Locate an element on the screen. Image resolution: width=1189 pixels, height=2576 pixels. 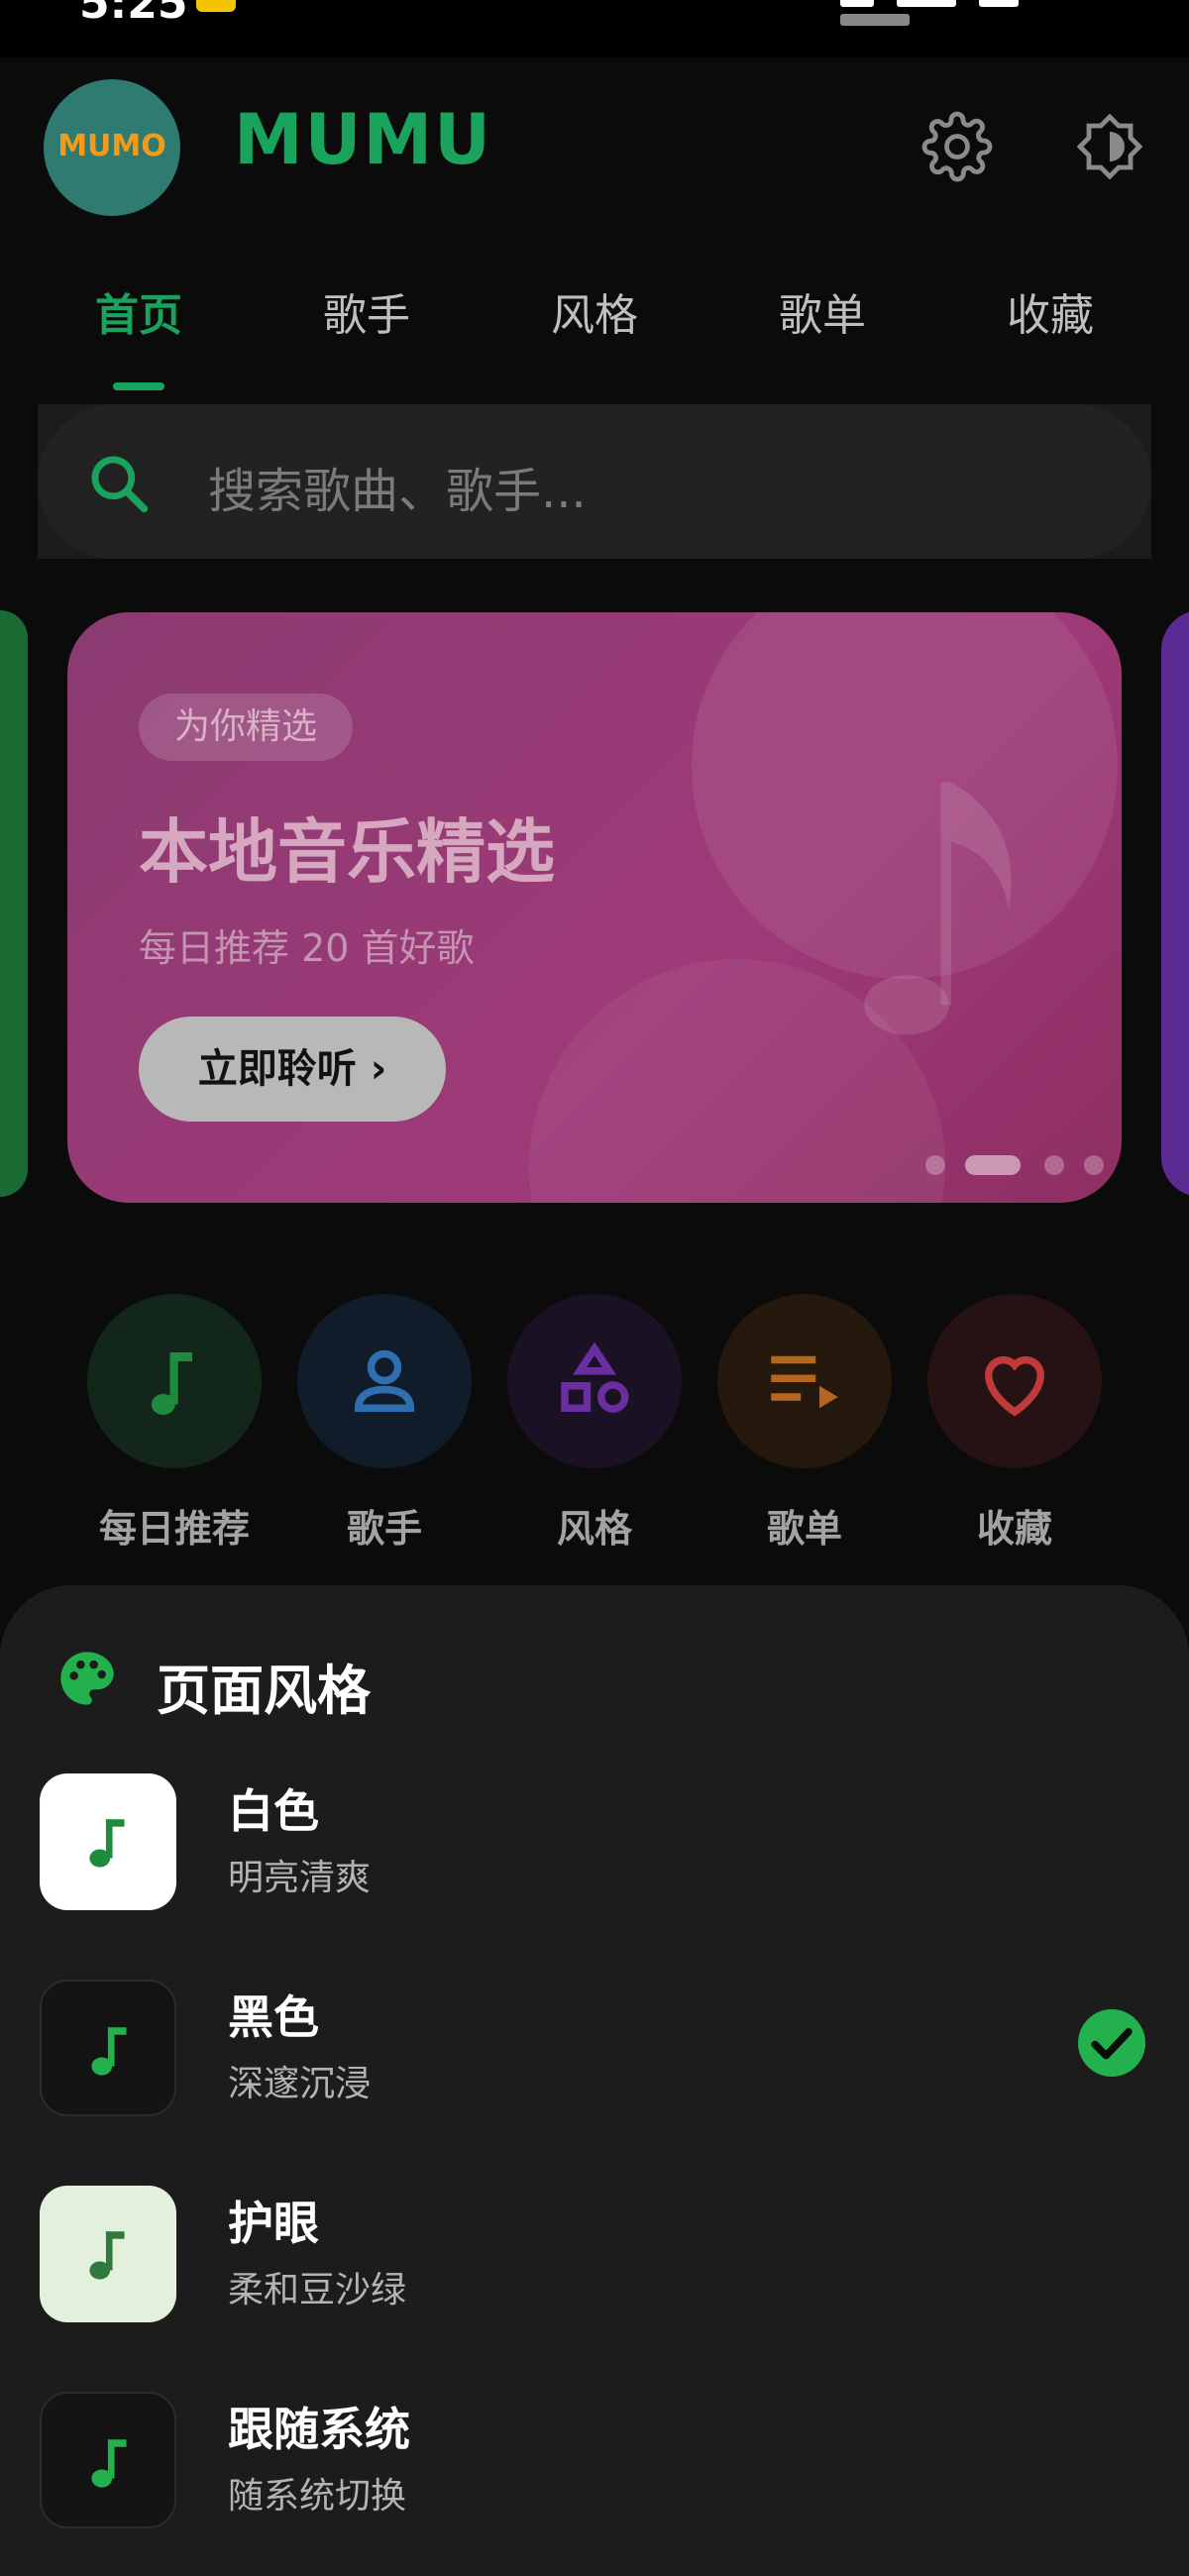
quick-label: 每日推荐 is located at coordinates (174, 1529).